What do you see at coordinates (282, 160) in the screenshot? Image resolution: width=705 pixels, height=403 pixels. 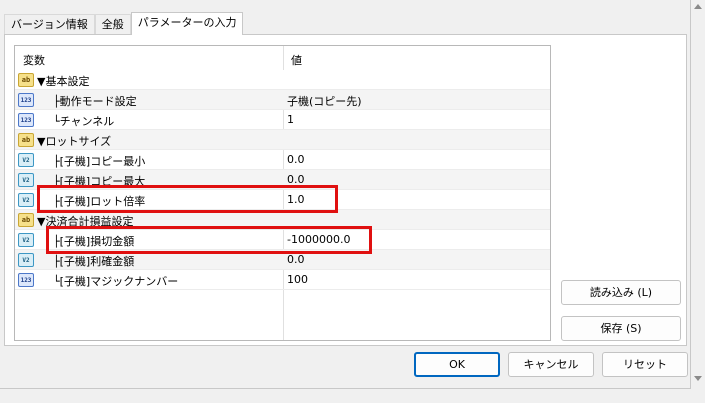 I see `param-row-copy-min: V2 ├[子機]コピー最小 0.0` at bounding box center [282, 160].